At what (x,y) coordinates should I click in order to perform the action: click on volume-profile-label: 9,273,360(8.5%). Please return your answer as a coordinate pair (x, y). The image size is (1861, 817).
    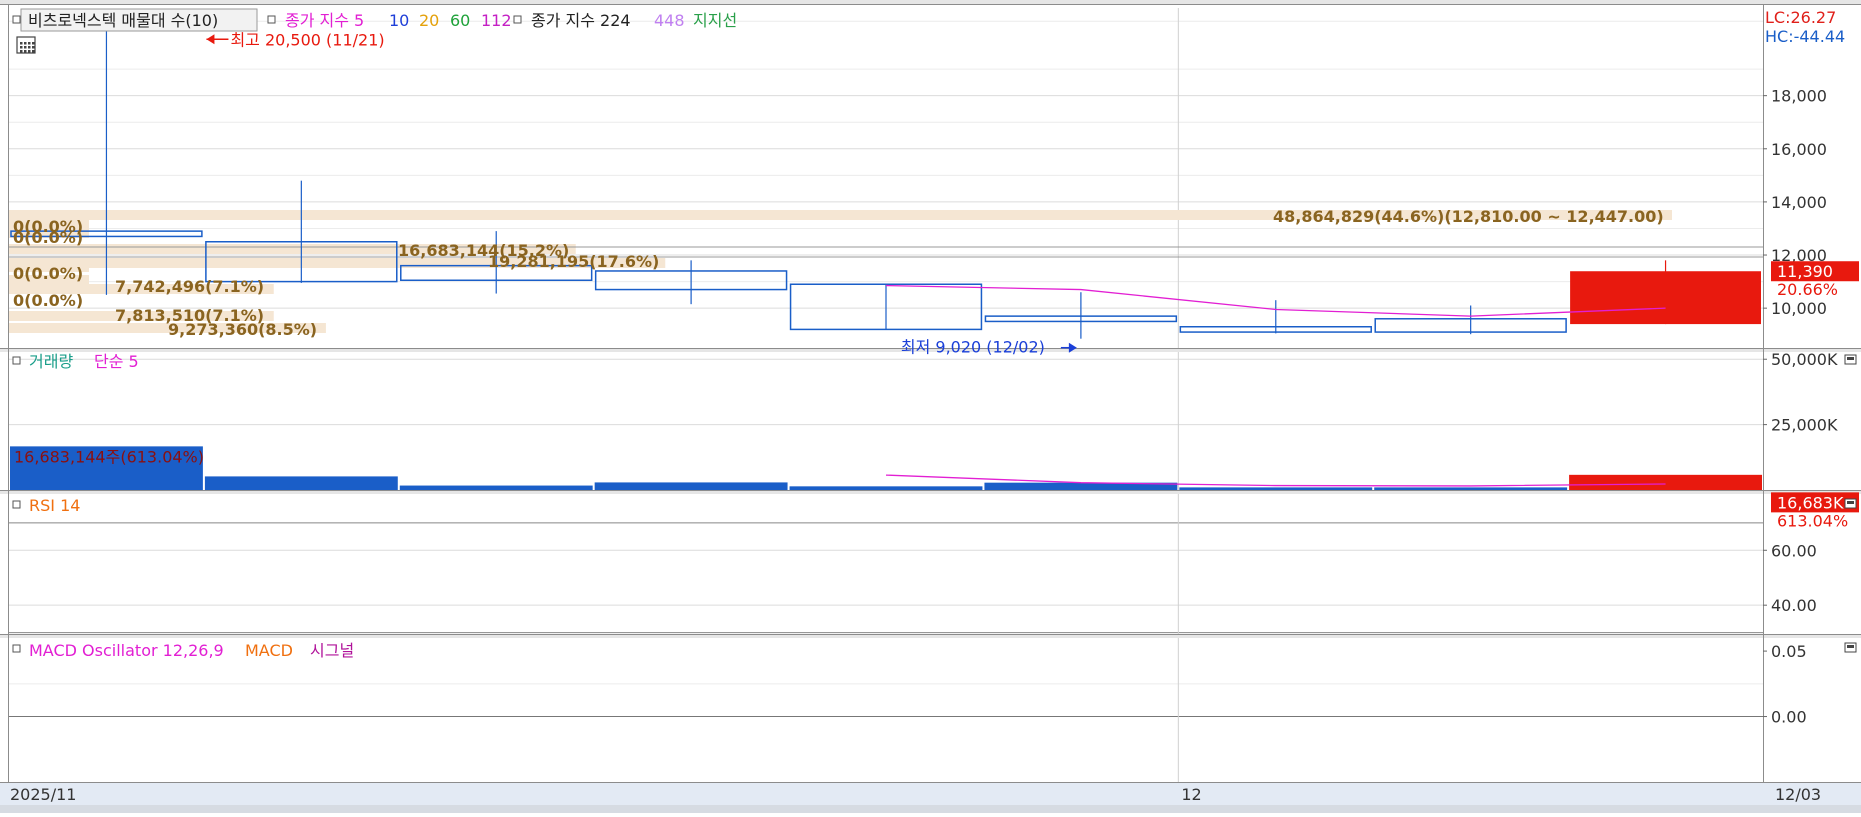
    Looking at the image, I should click on (242, 329).